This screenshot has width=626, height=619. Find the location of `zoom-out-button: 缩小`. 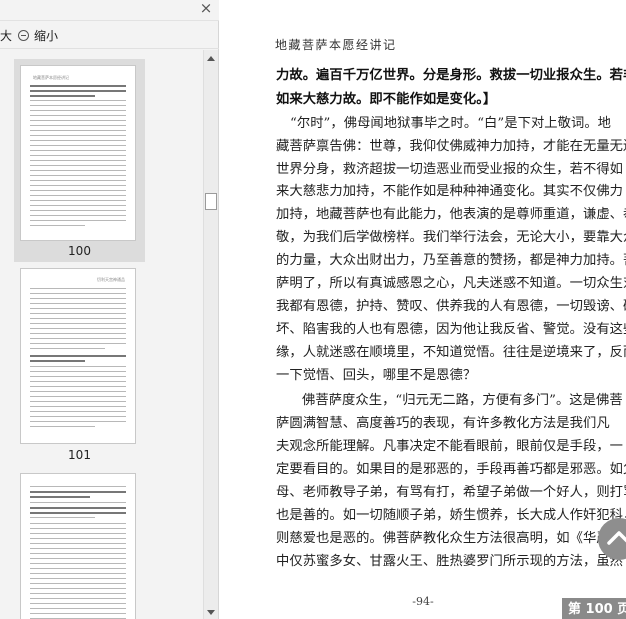

zoom-out-button: 缩小 is located at coordinates (38, 35).